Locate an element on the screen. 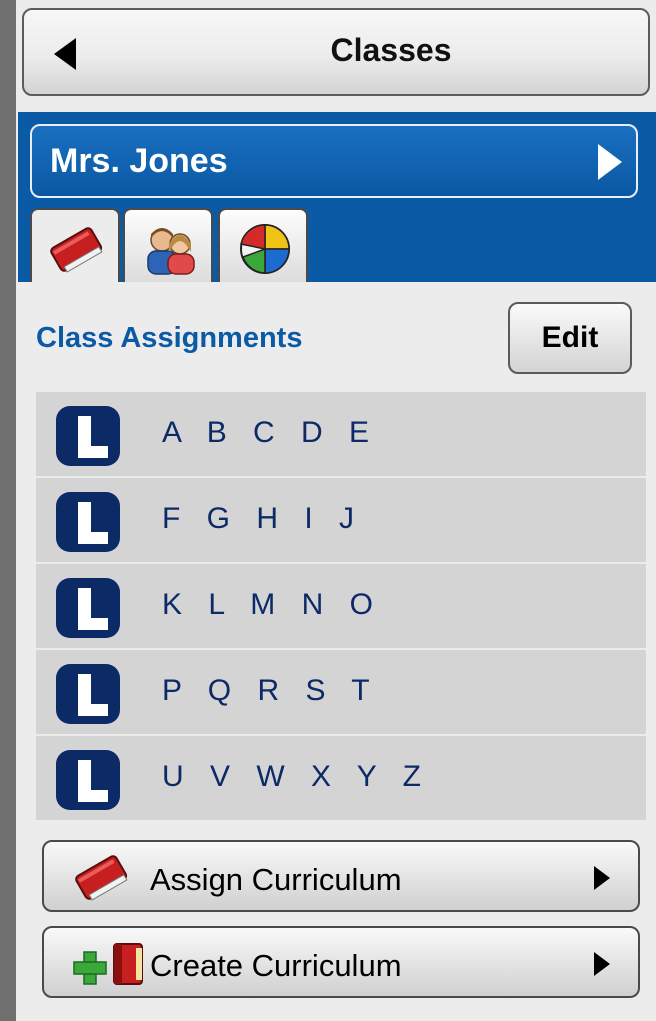  back-to-classes-button: Classes is located at coordinates (336, 52).